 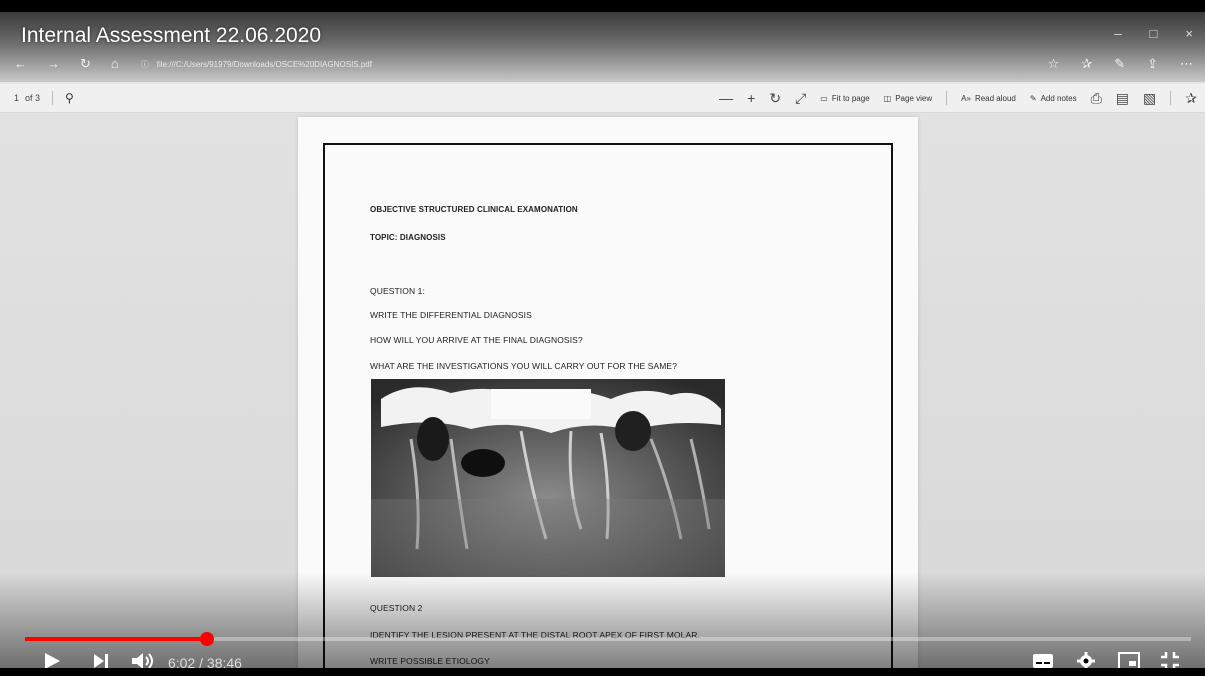 What do you see at coordinates (206, 639) in the screenshot?
I see `progress-scrubber` at bounding box center [206, 639].